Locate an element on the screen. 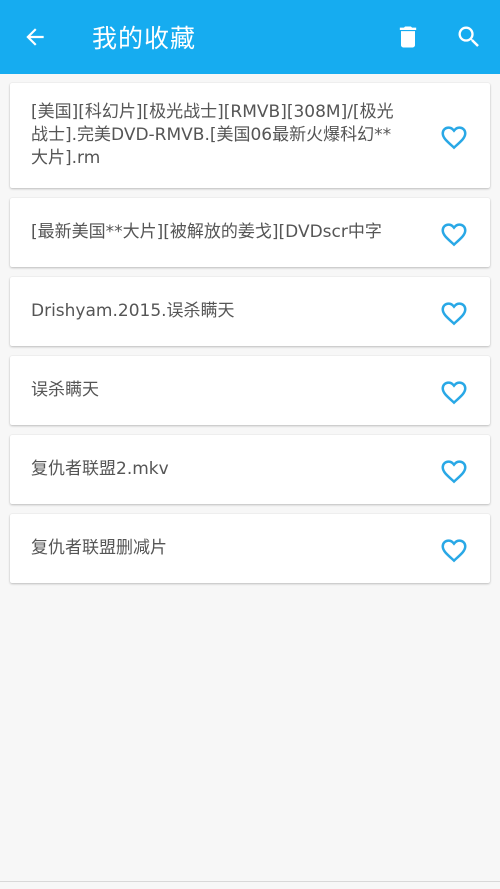 This screenshot has height=889, width=500. favorite-item: 误杀瞒天 is located at coordinates (250, 390).